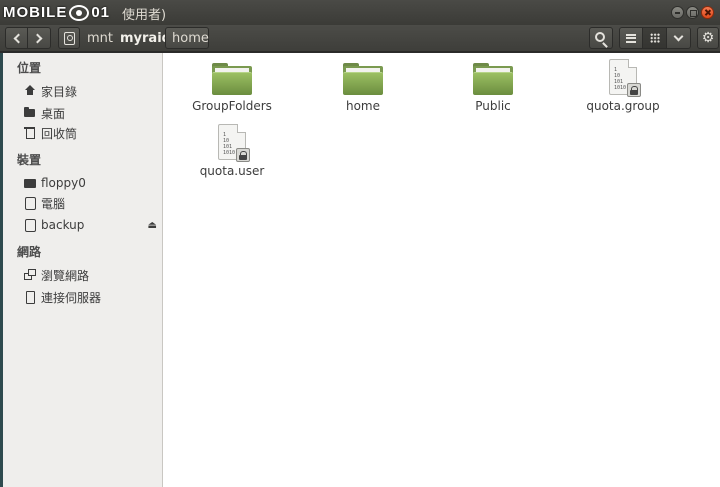 The image size is (720, 487). Describe the element at coordinates (93, 203) in the screenshot. I see `sidebar-item-computer: 電腦` at that location.